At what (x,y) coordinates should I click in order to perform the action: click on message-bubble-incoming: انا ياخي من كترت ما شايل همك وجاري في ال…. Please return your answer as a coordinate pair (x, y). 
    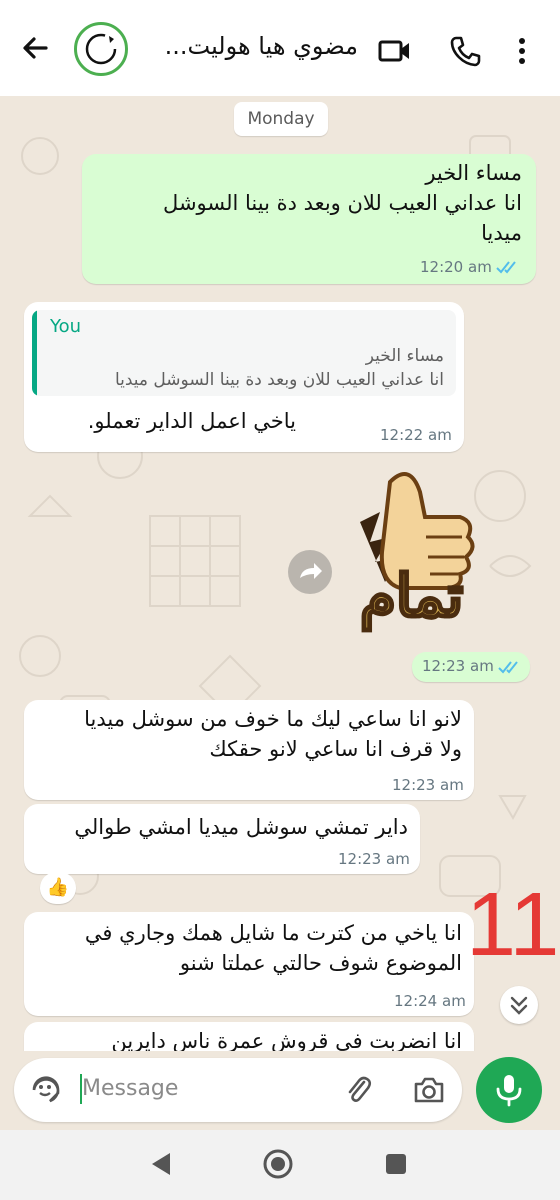
    Looking at the image, I should click on (249, 964).